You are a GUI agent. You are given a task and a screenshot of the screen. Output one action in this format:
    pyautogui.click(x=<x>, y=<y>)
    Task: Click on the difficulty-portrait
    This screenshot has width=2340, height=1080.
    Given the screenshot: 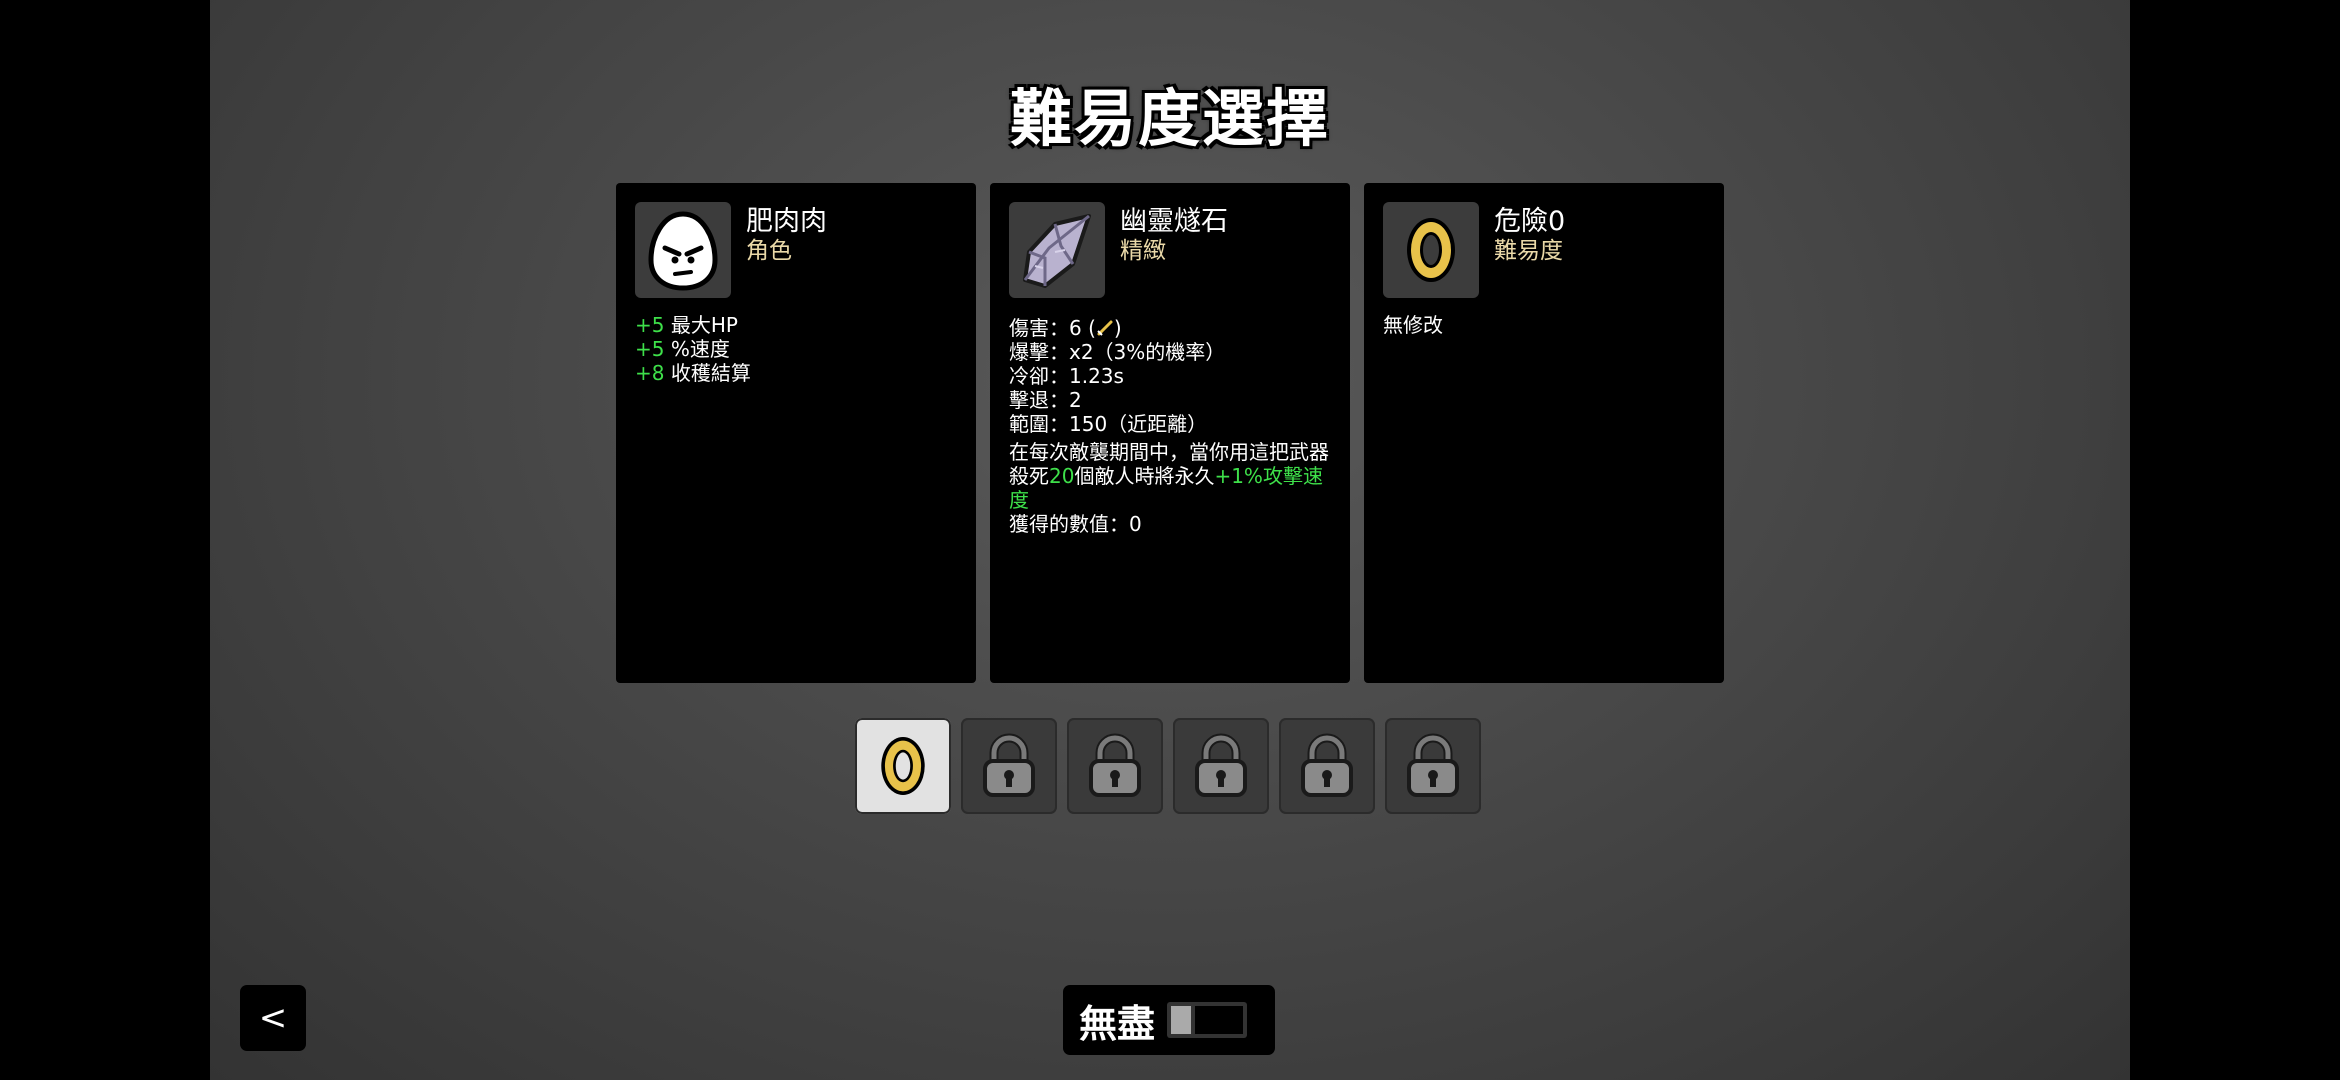 What is the action you would take?
    pyautogui.click(x=1431, y=250)
    